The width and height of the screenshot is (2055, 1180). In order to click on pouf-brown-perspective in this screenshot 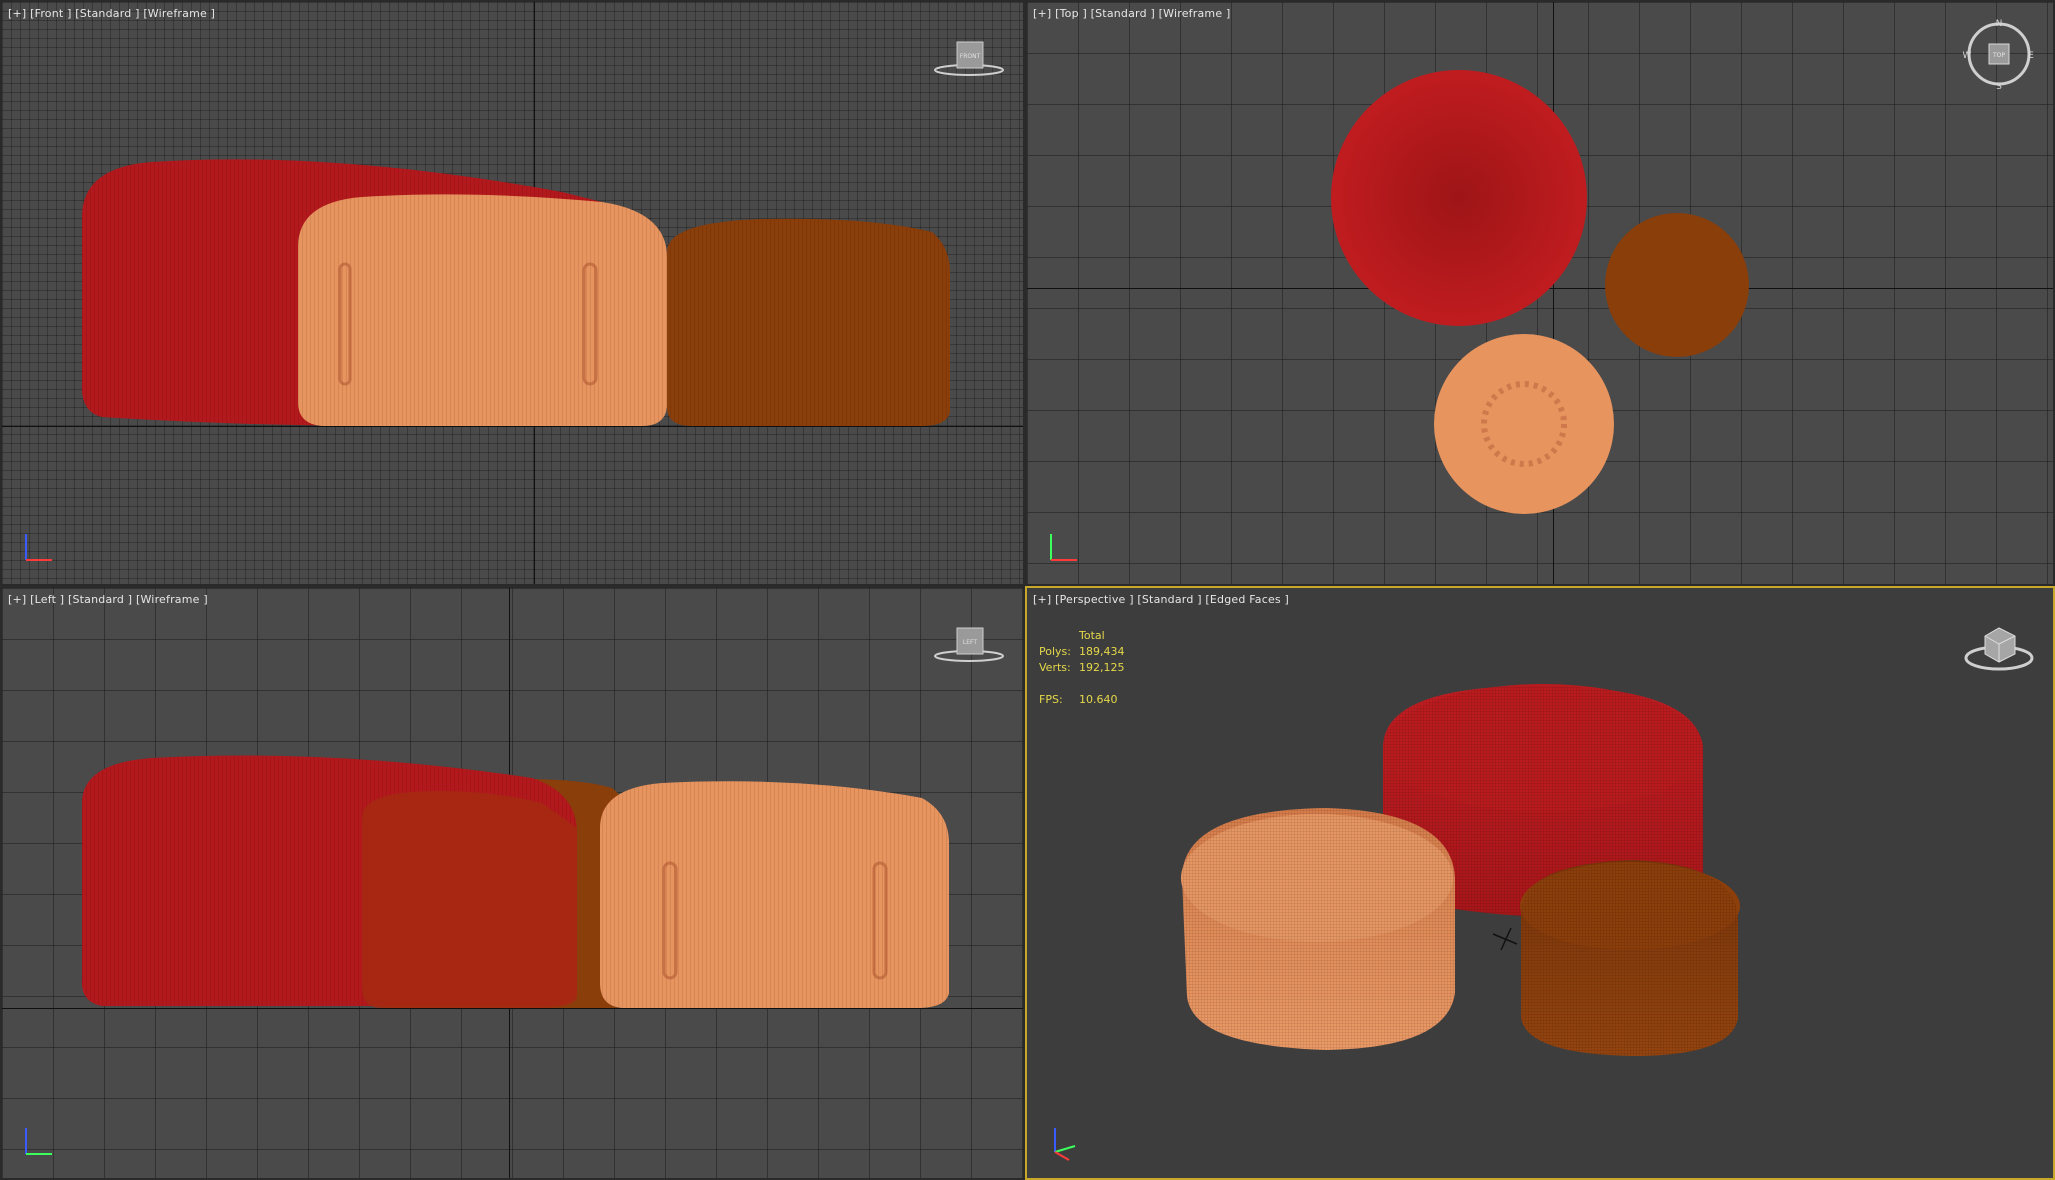, I will do `click(1630, 958)`.